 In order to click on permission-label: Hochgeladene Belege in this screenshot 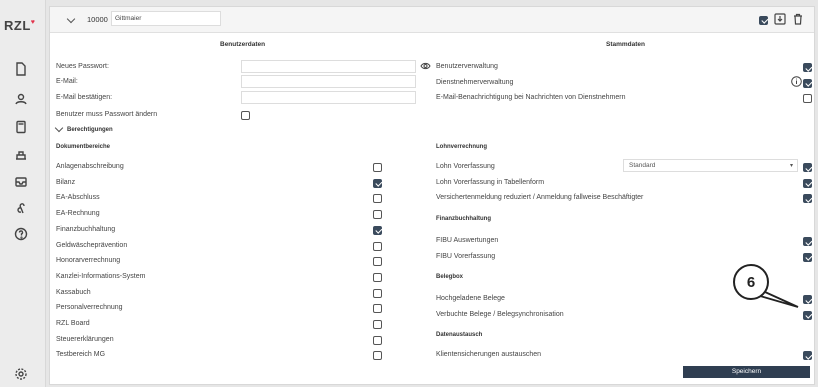, I will do `click(470, 298)`.